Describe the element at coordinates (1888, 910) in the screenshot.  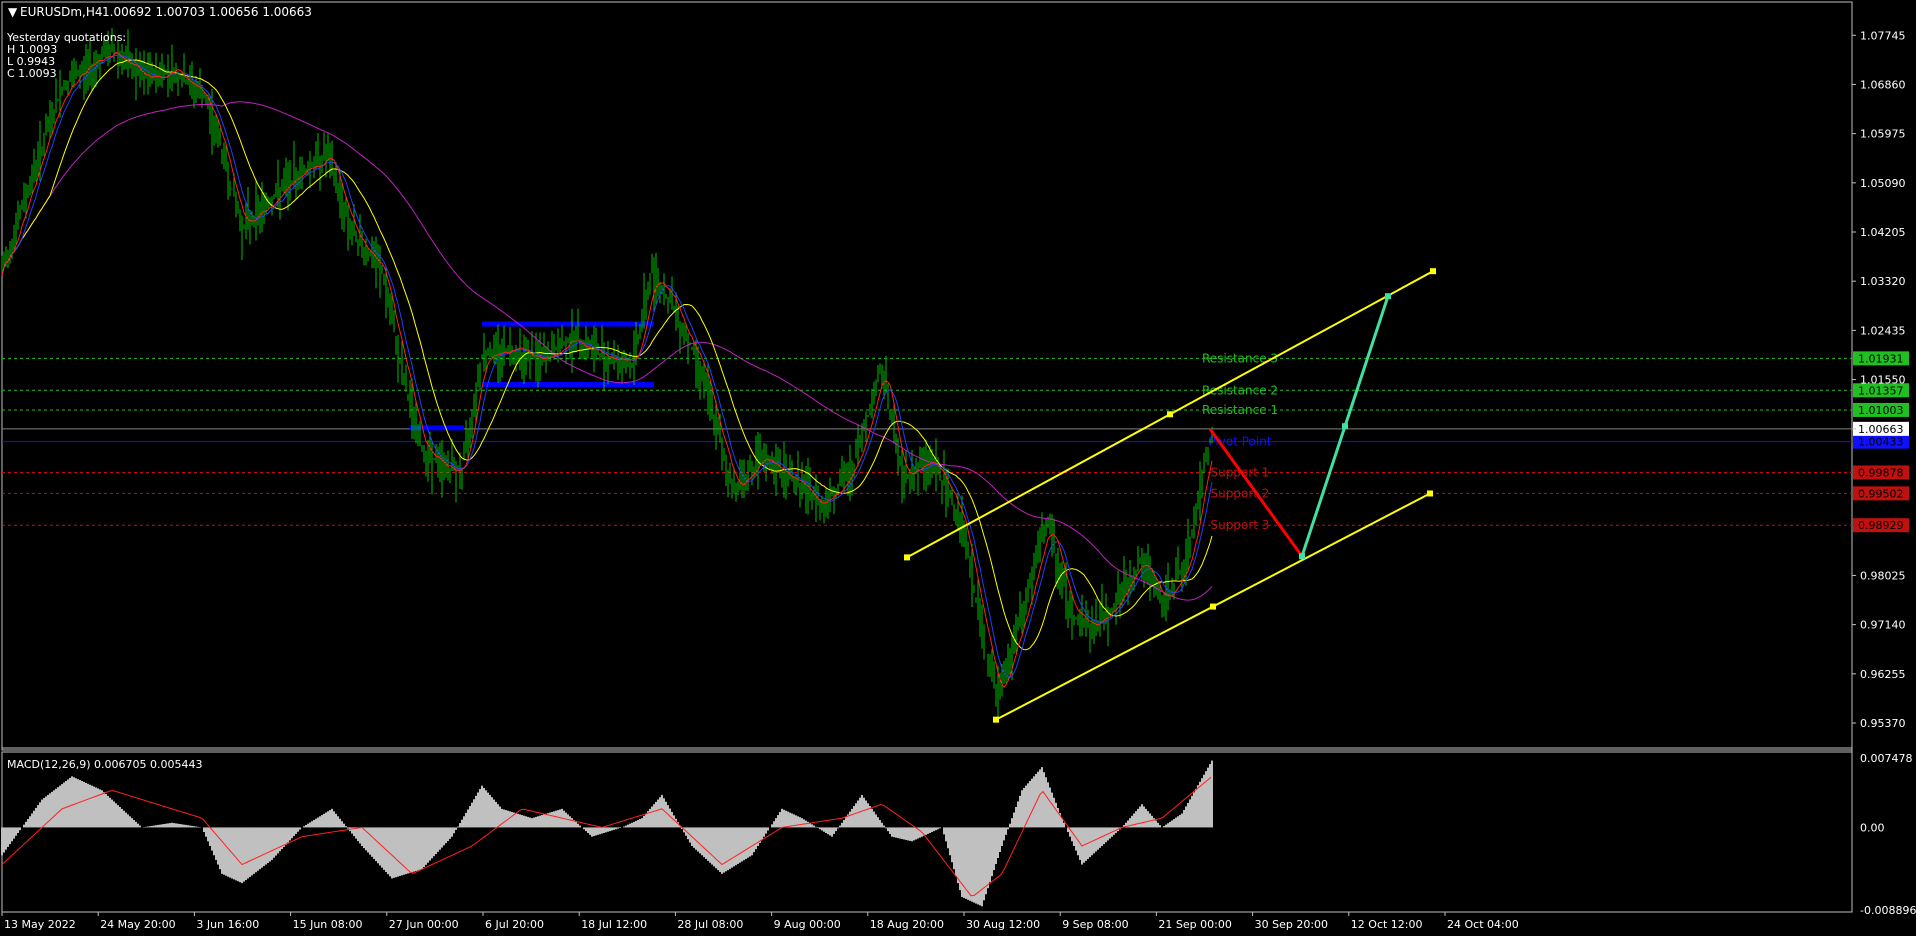
I see `macd-y-tick-2: -0.008896` at that location.